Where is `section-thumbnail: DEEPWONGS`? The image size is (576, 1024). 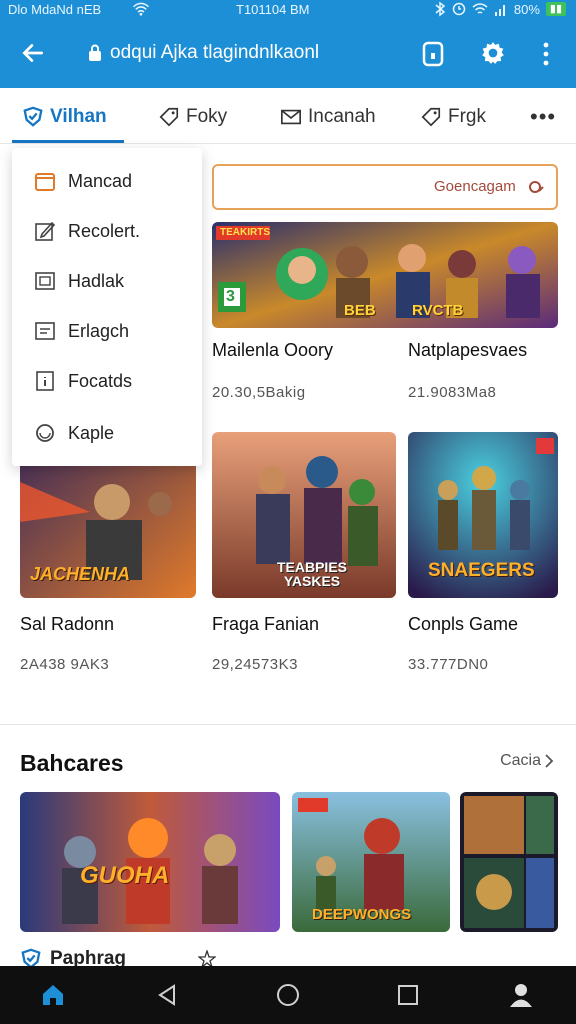 section-thumbnail: DEEPWONGS is located at coordinates (371, 862).